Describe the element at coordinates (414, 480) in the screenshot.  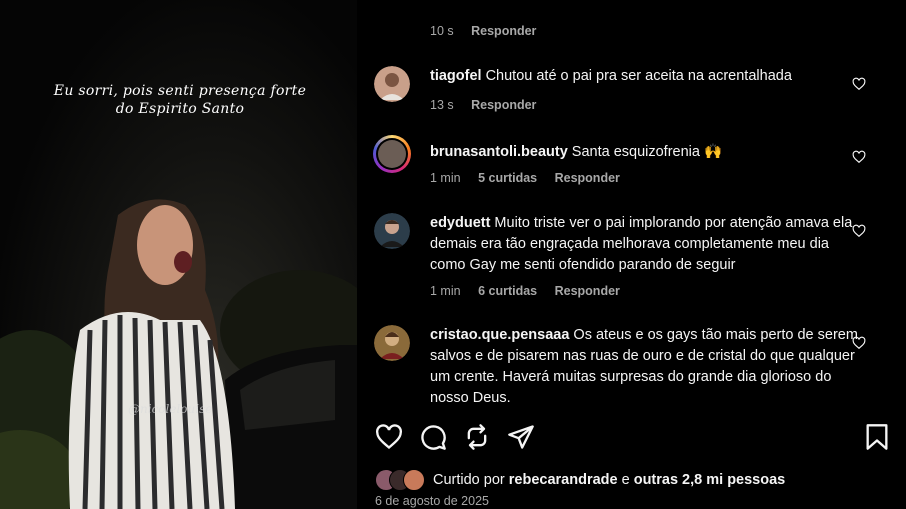
I see `liker-avatar` at that location.